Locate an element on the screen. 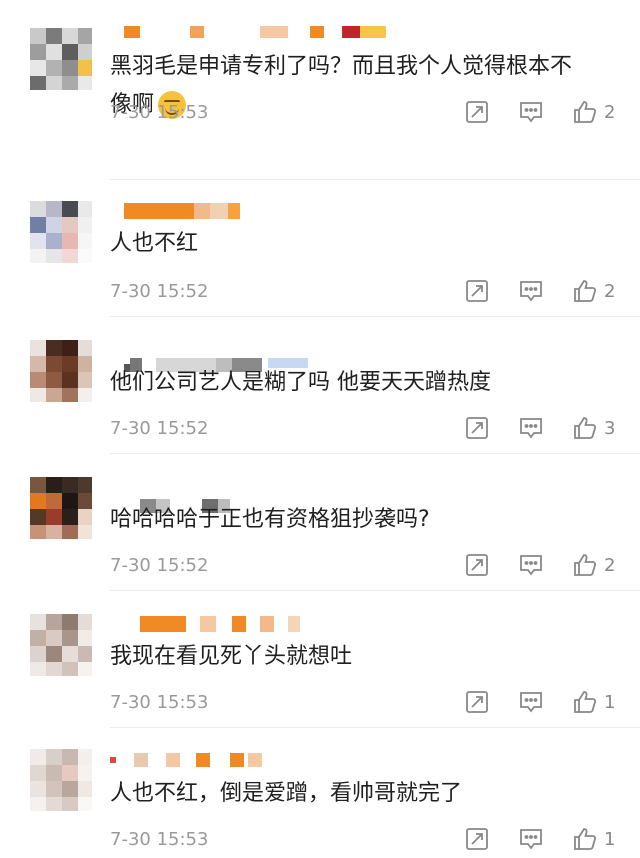 The image size is (640, 858). comment-text: 我现在看见死丫头就想吐 is located at coordinates (370, 657).